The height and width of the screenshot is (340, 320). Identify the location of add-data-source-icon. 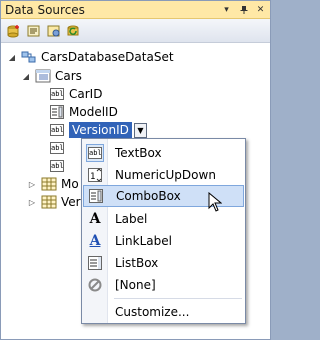
(14, 31).